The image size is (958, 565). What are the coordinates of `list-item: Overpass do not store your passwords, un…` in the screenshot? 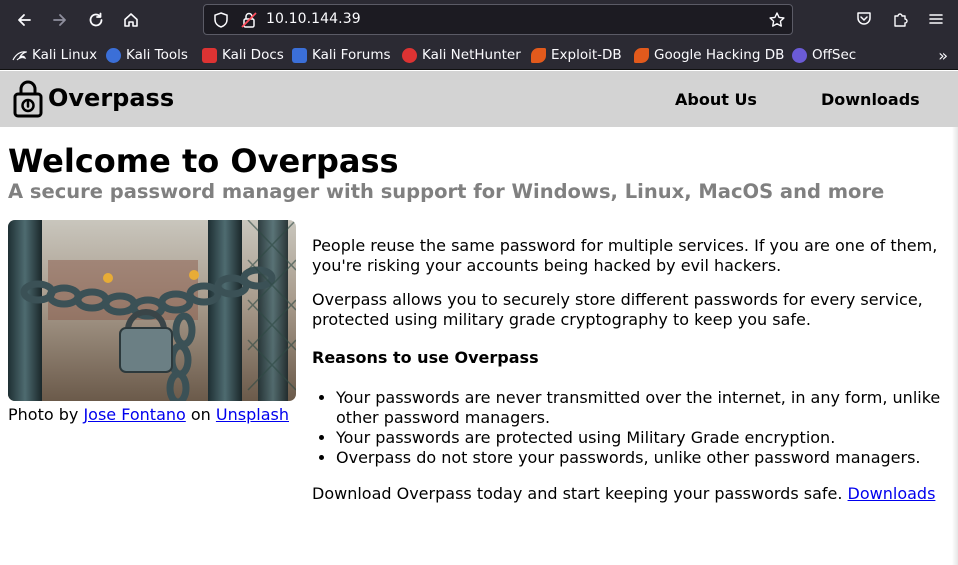 It's located at (642, 458).